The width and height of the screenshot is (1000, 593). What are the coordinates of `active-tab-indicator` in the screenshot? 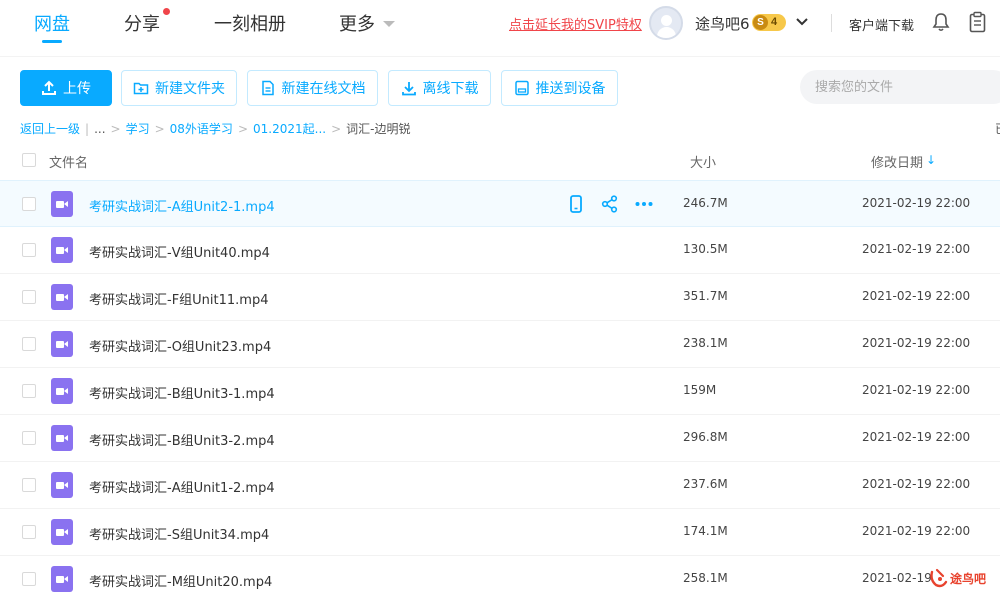 It's located at (52, 41).